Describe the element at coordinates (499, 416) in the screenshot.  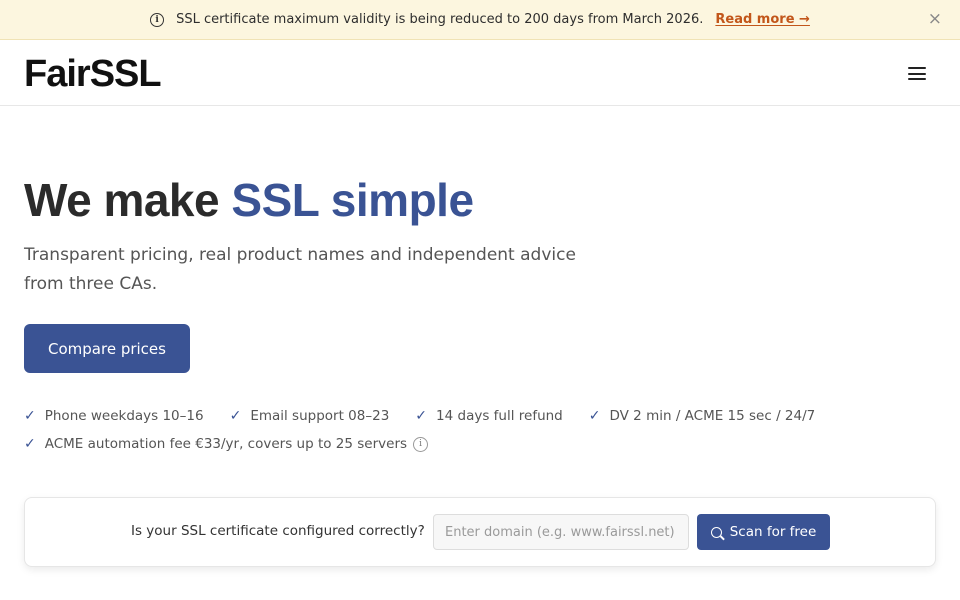
I see `feature-label: 14 days full refund` at that location.